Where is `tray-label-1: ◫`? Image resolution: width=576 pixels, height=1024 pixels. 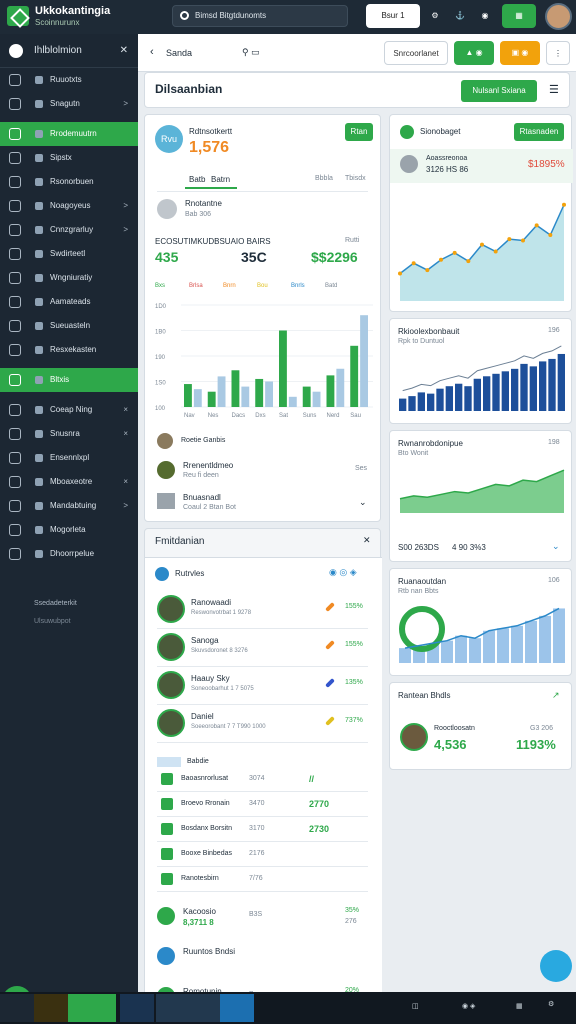 tray-label-1: ◫ is located at coordinates (415, 1006).